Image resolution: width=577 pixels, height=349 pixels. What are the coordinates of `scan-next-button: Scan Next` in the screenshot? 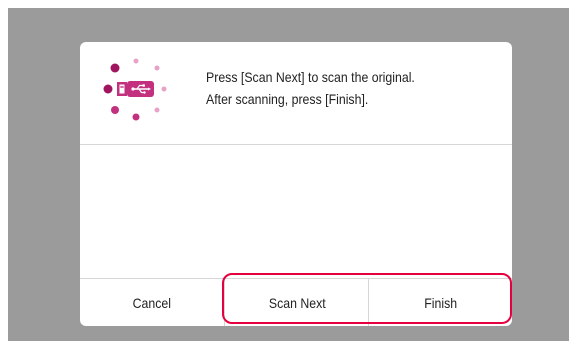 It's located at (296, 302).